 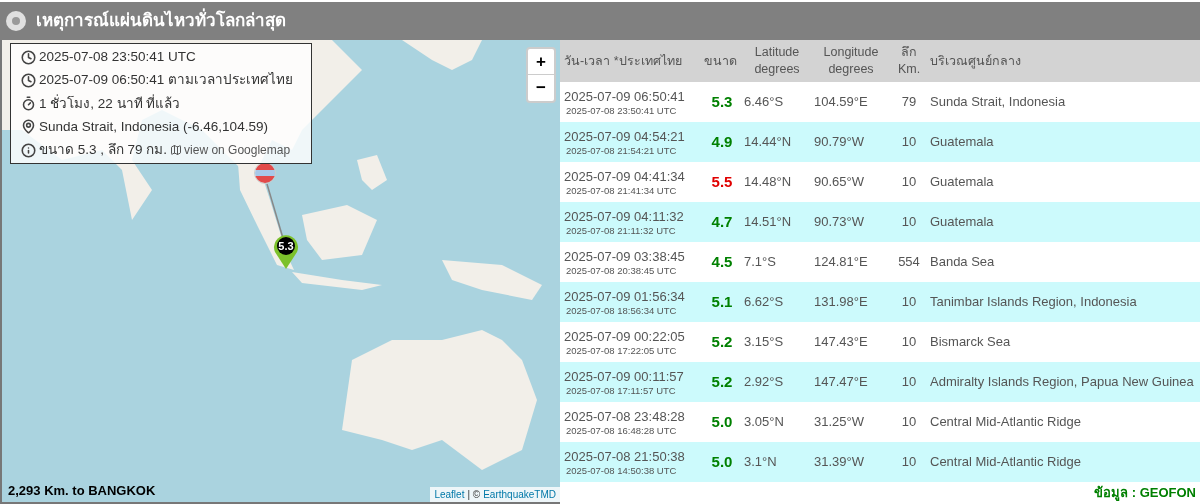 What do you see at coordinates (621, 430) in the screenshot?
I see `utc-time-cell-text: 2025-07-08 16:48:28 UTC` at bounding box center [621, 430].